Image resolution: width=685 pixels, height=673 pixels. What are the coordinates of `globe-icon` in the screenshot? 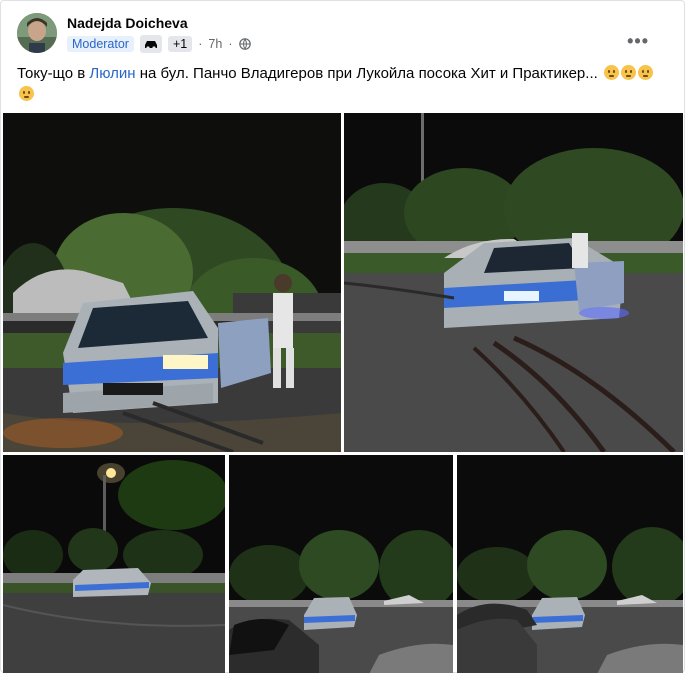 It's located at (244, 44).